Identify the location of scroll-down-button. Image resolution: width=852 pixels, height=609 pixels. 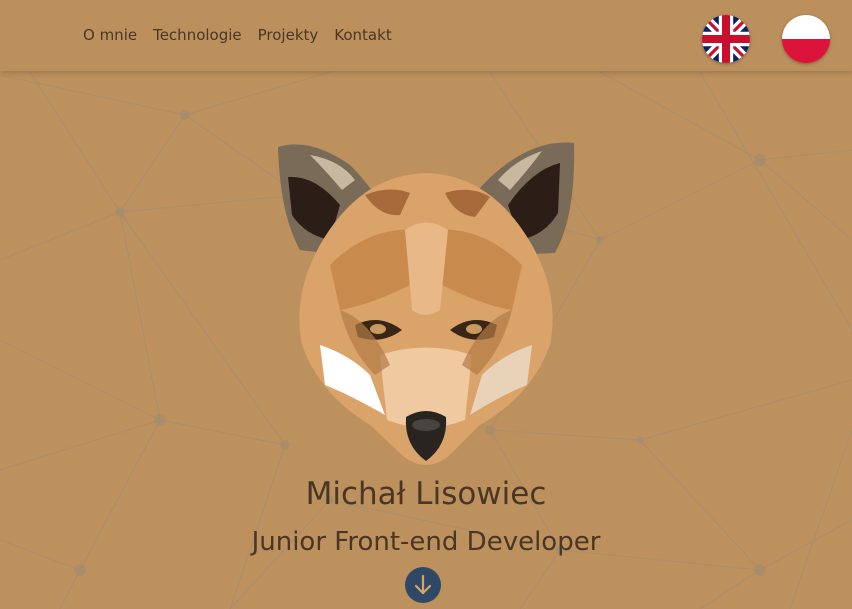
(423, 585).